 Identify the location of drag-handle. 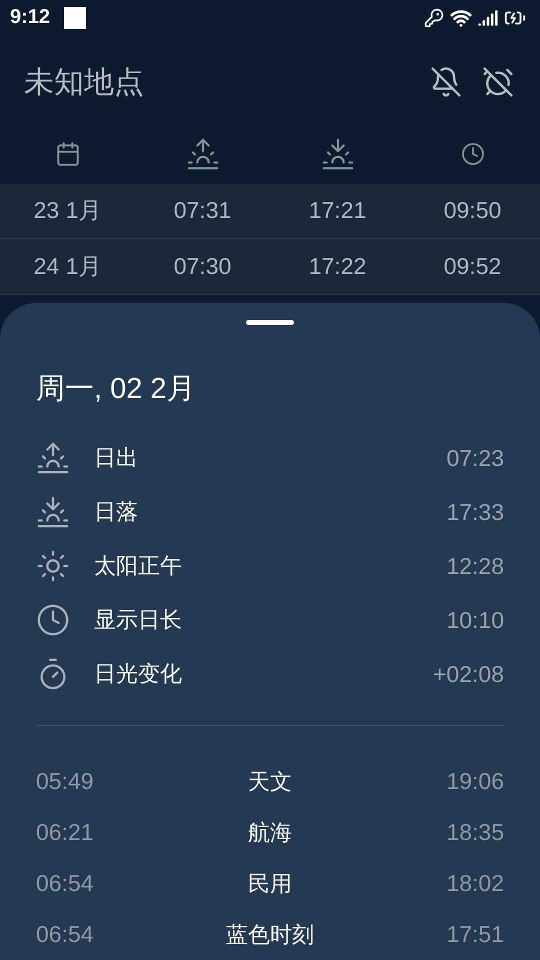
(270, 322).